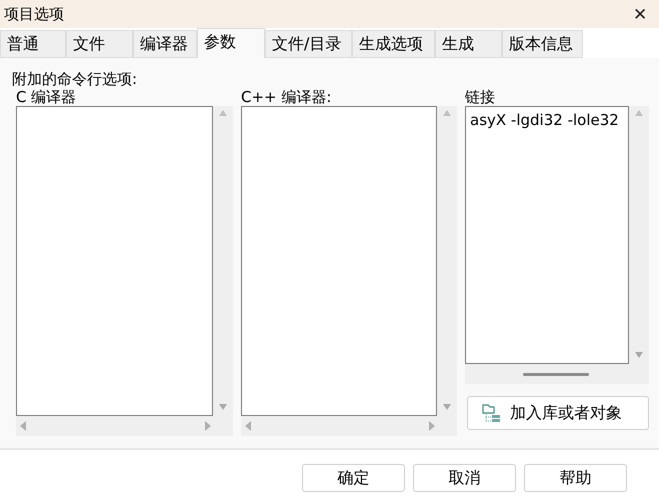 The height and width of the screenshot is (497, 659). What do you see at coordinates (468, 44) in the screenshot?
I see `tab: 生成` at bounding box center [468, 44].